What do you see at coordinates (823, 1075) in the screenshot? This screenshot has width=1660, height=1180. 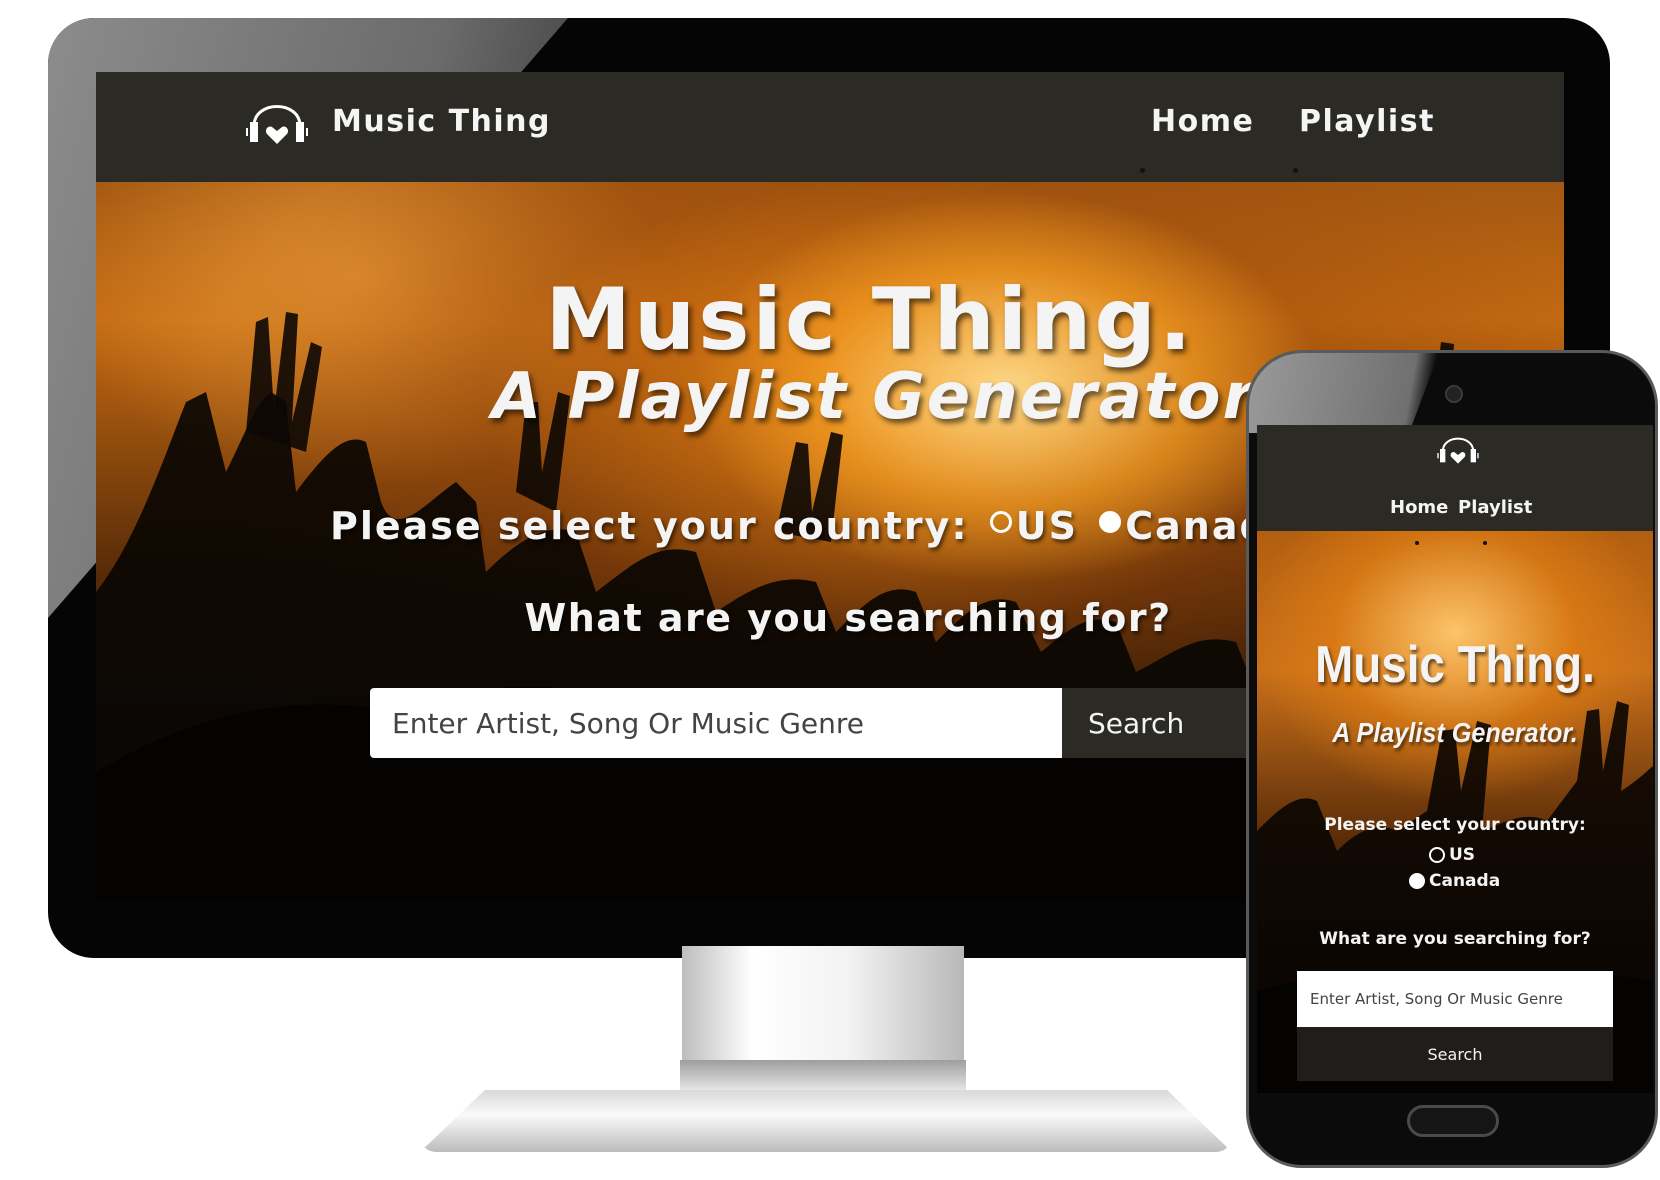 I see `monitor-stand-shadow` at bounding box center [823, 1075].